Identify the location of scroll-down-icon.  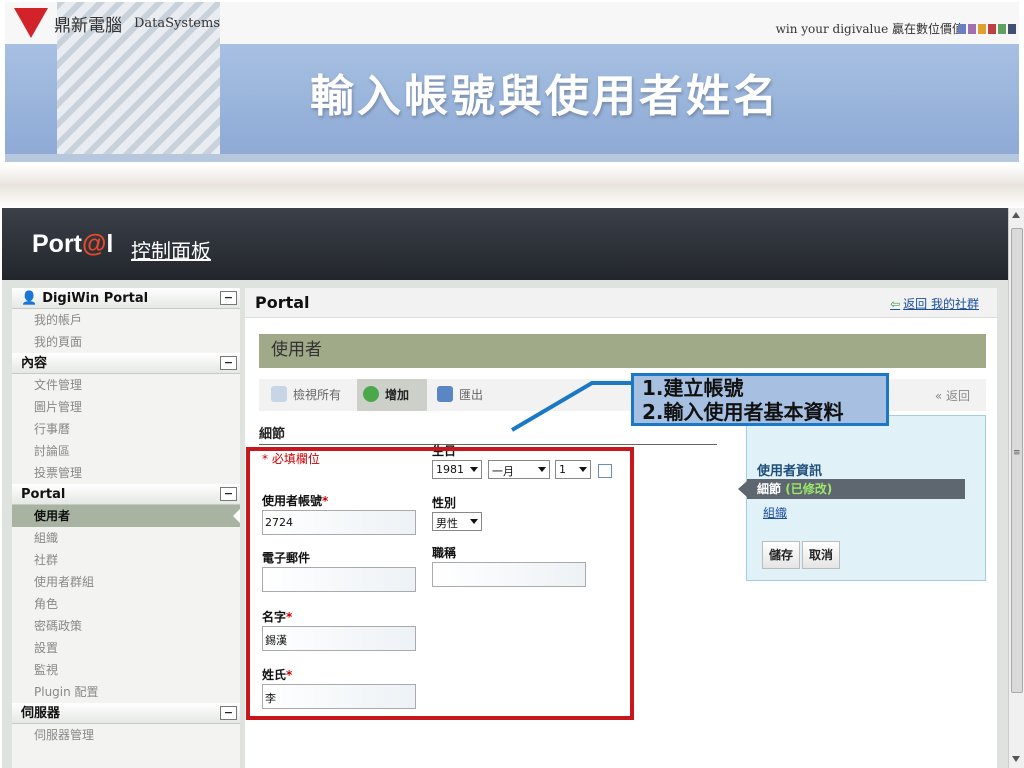
(1016, 759).